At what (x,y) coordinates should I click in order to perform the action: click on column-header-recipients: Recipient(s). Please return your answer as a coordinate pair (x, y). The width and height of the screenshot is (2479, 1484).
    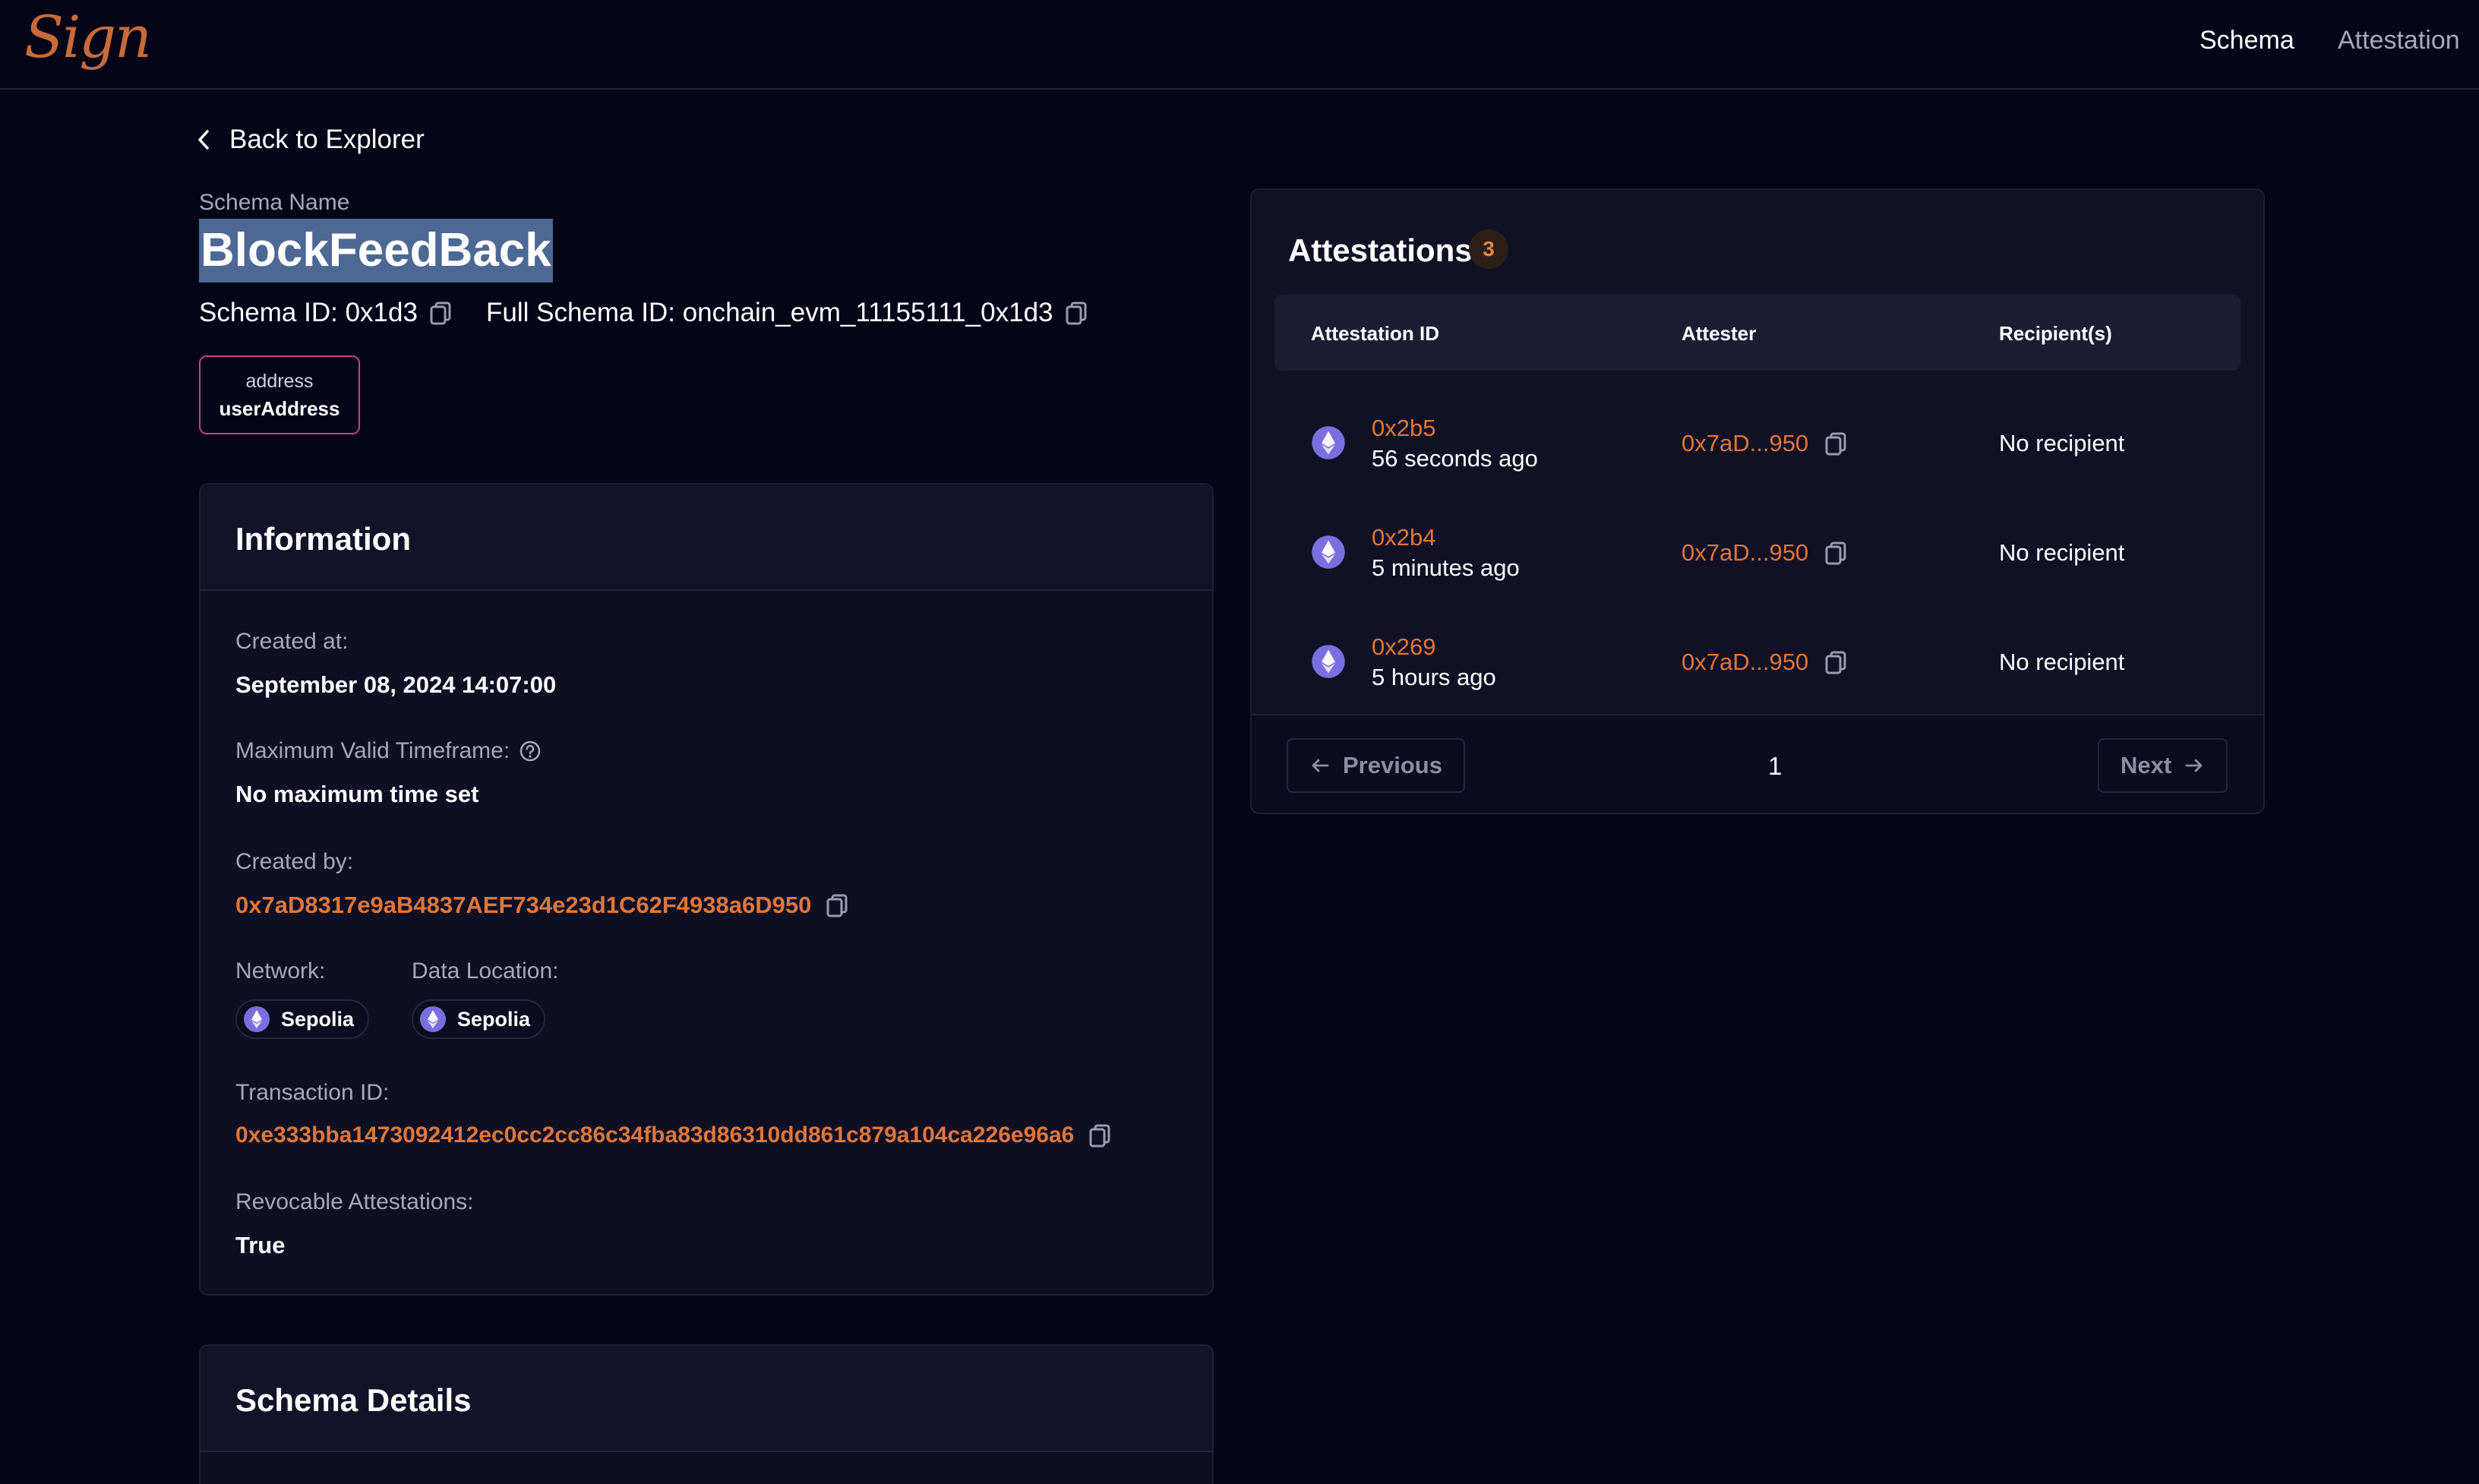
    Looking at the image, I should click on (2056, 333).